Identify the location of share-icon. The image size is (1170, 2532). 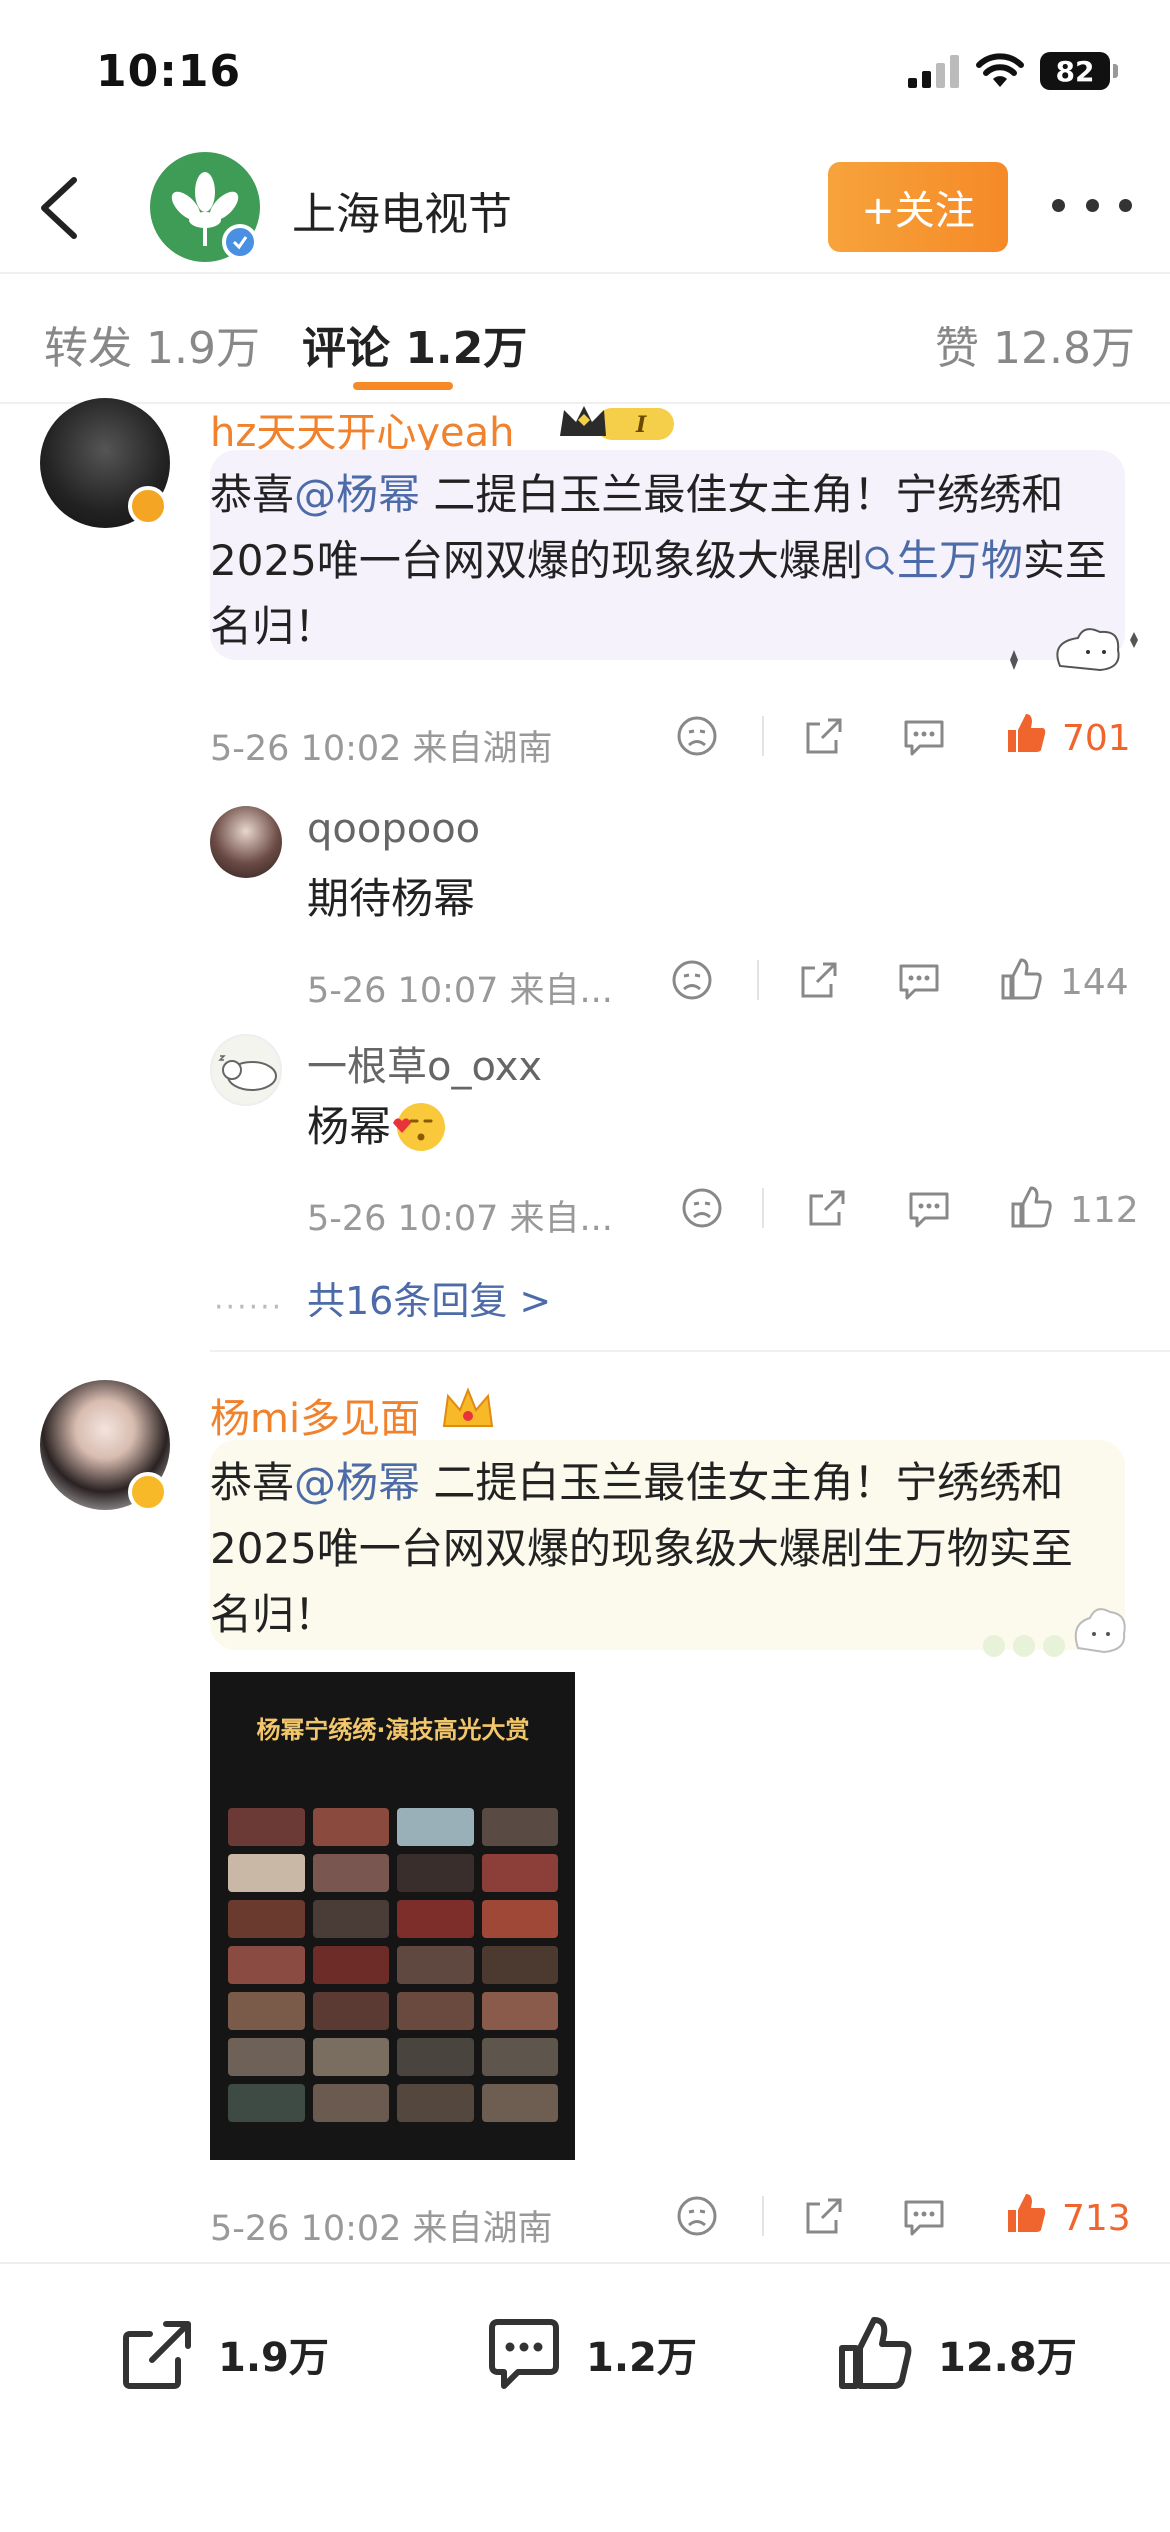
(157, 2355).